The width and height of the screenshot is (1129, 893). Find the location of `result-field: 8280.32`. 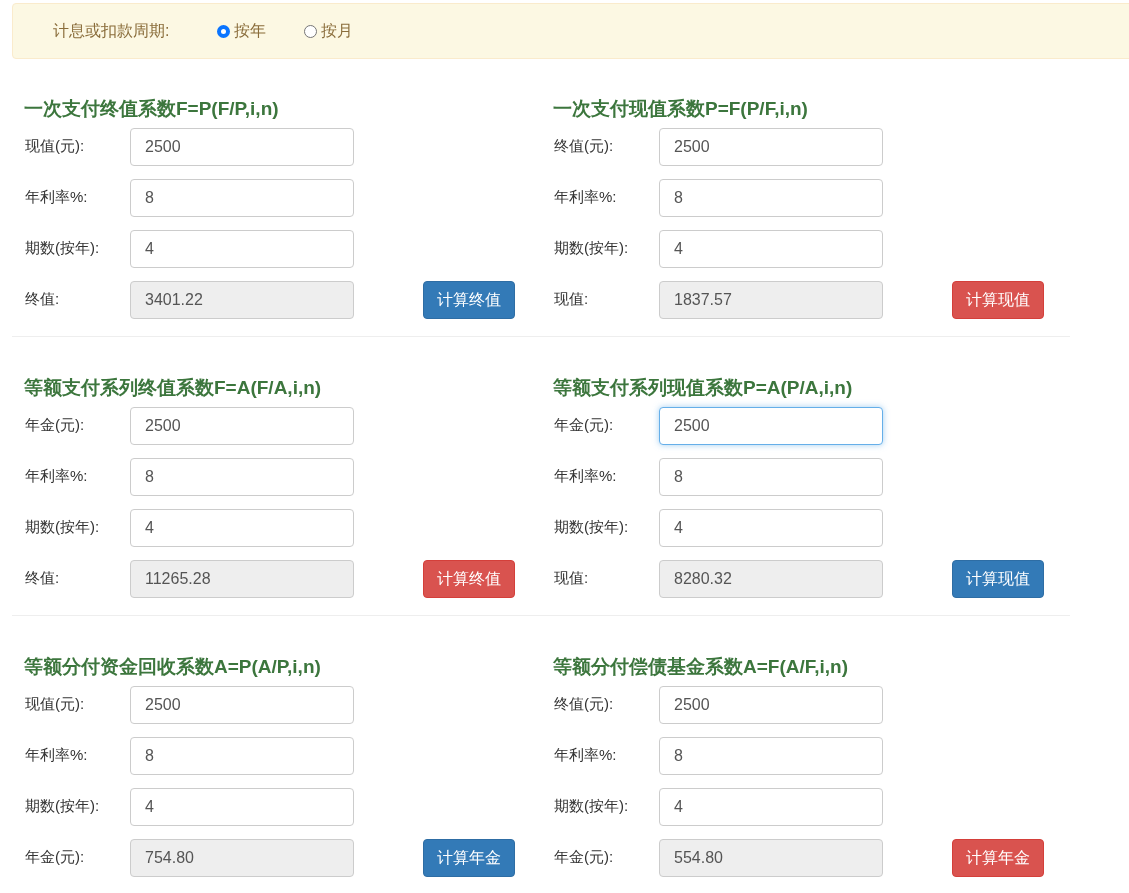

result-field: 8280.32 is located at coordinates (771, 579).